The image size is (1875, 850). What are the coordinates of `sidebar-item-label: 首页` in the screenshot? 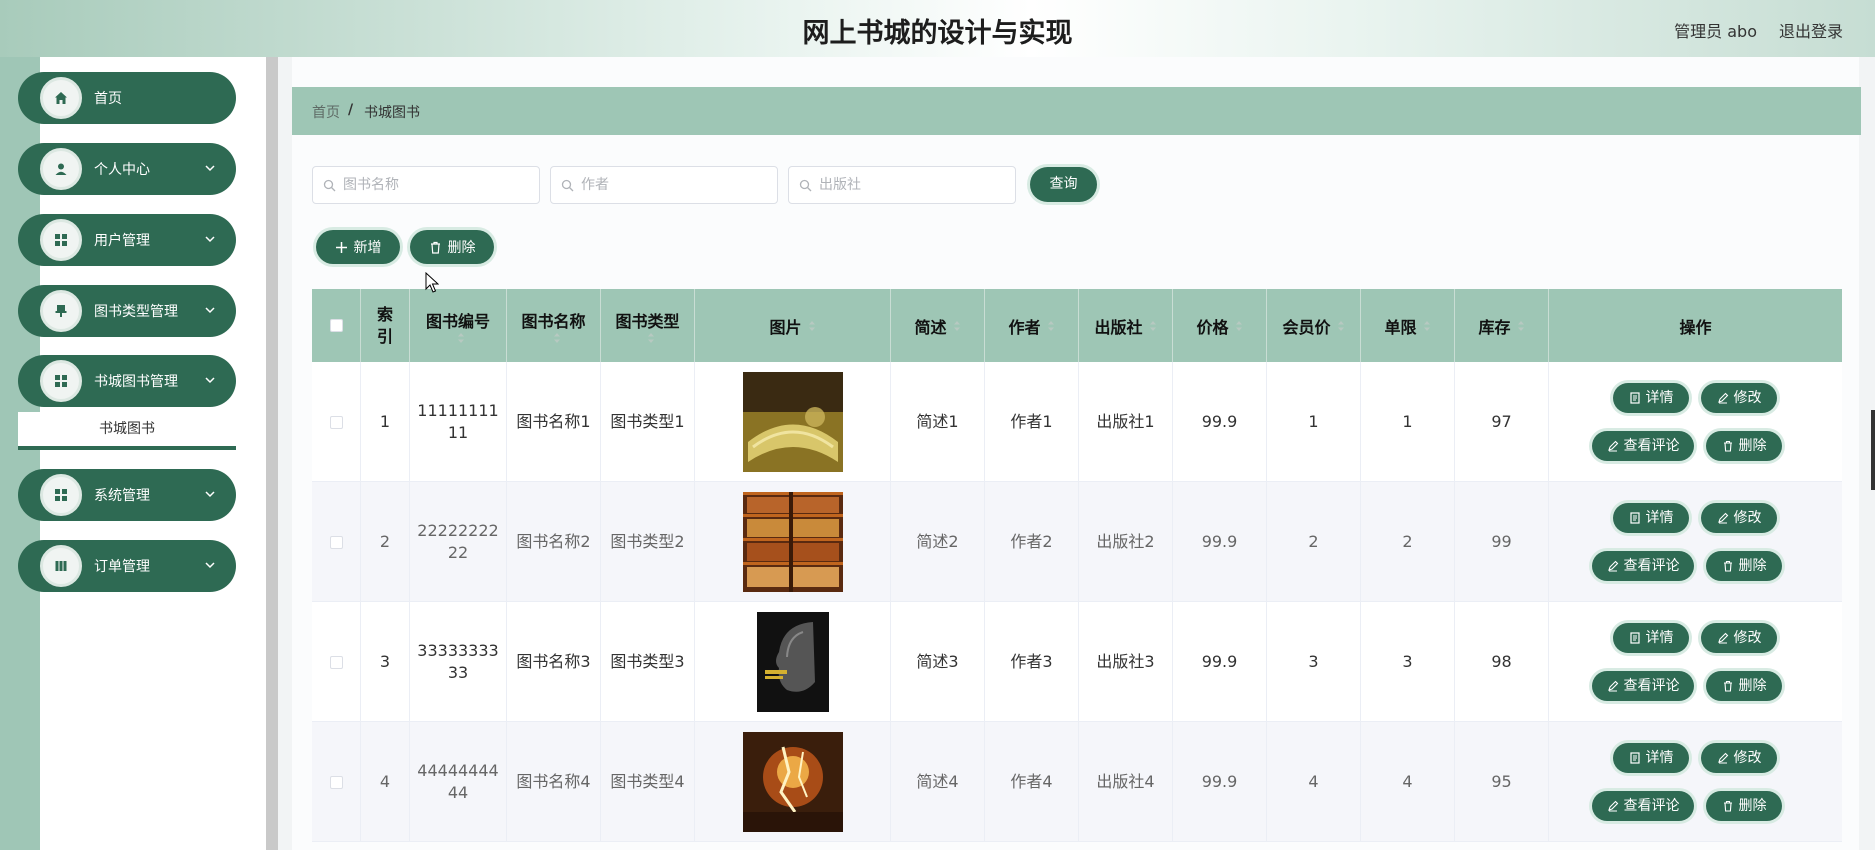 It's located at (108, 99).